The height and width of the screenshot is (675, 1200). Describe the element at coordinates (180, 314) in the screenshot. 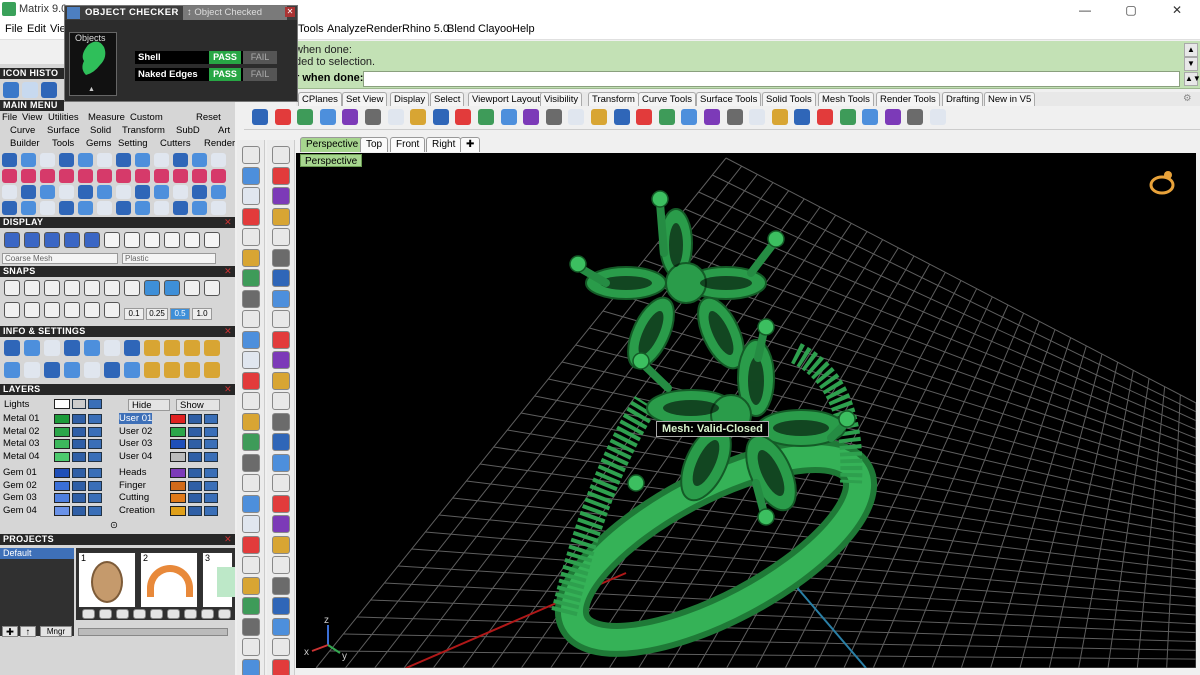

I see `snap-value-0-5: 0.5` at that location.